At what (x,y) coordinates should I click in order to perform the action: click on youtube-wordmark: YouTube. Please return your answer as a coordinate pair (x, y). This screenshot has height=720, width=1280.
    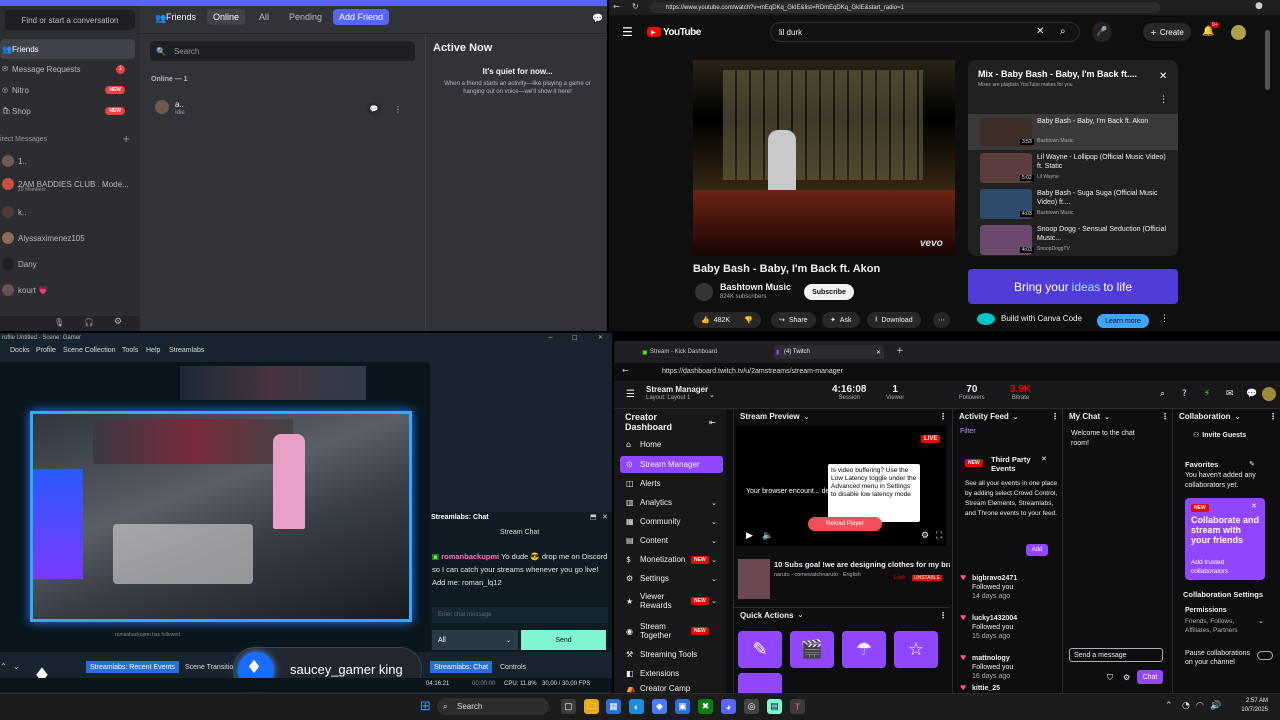
    Looking at the image, I should click on (682, 32).